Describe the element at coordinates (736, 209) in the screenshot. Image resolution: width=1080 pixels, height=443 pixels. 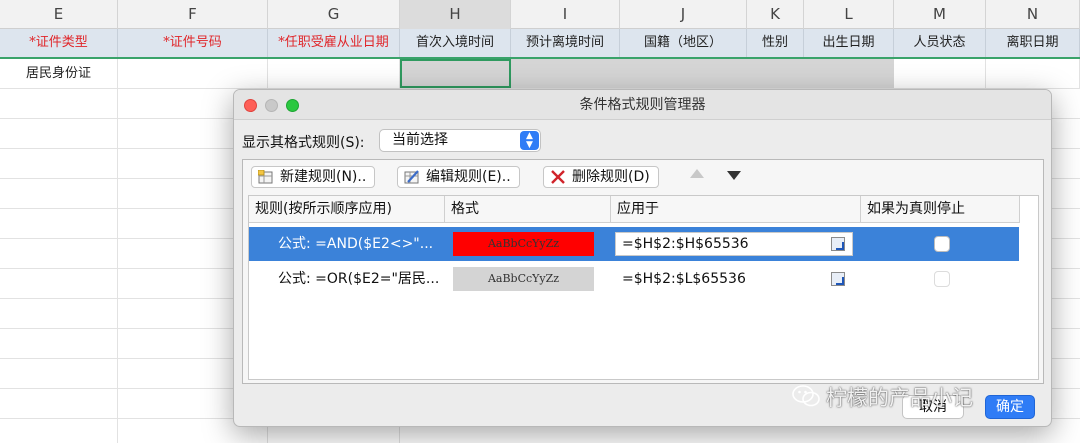
I see `column-header-applies-to: 应用于` at that location.